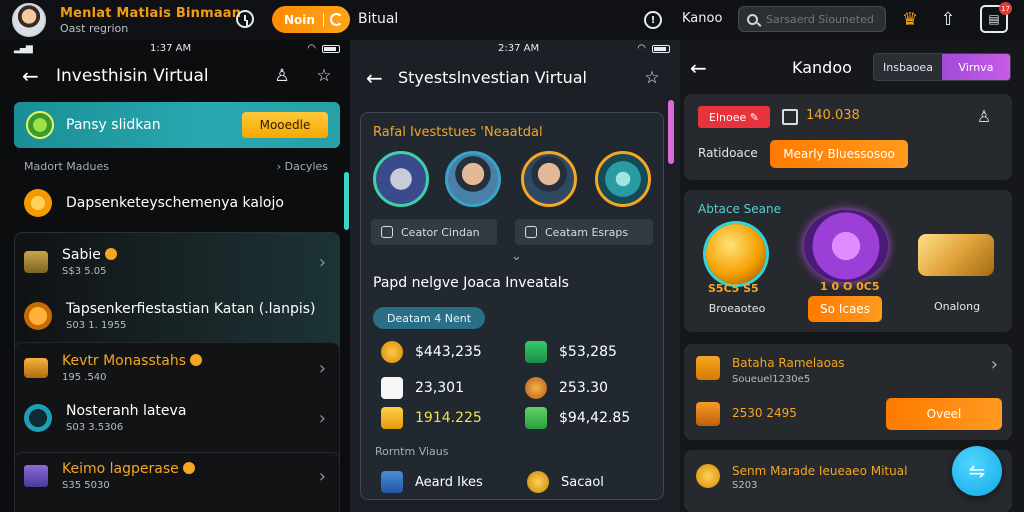  What do you see at coordinates (84, 271) in the screenshot?
I see `list-item-sub: S$3 5.05` at bounding box center [84, 271].